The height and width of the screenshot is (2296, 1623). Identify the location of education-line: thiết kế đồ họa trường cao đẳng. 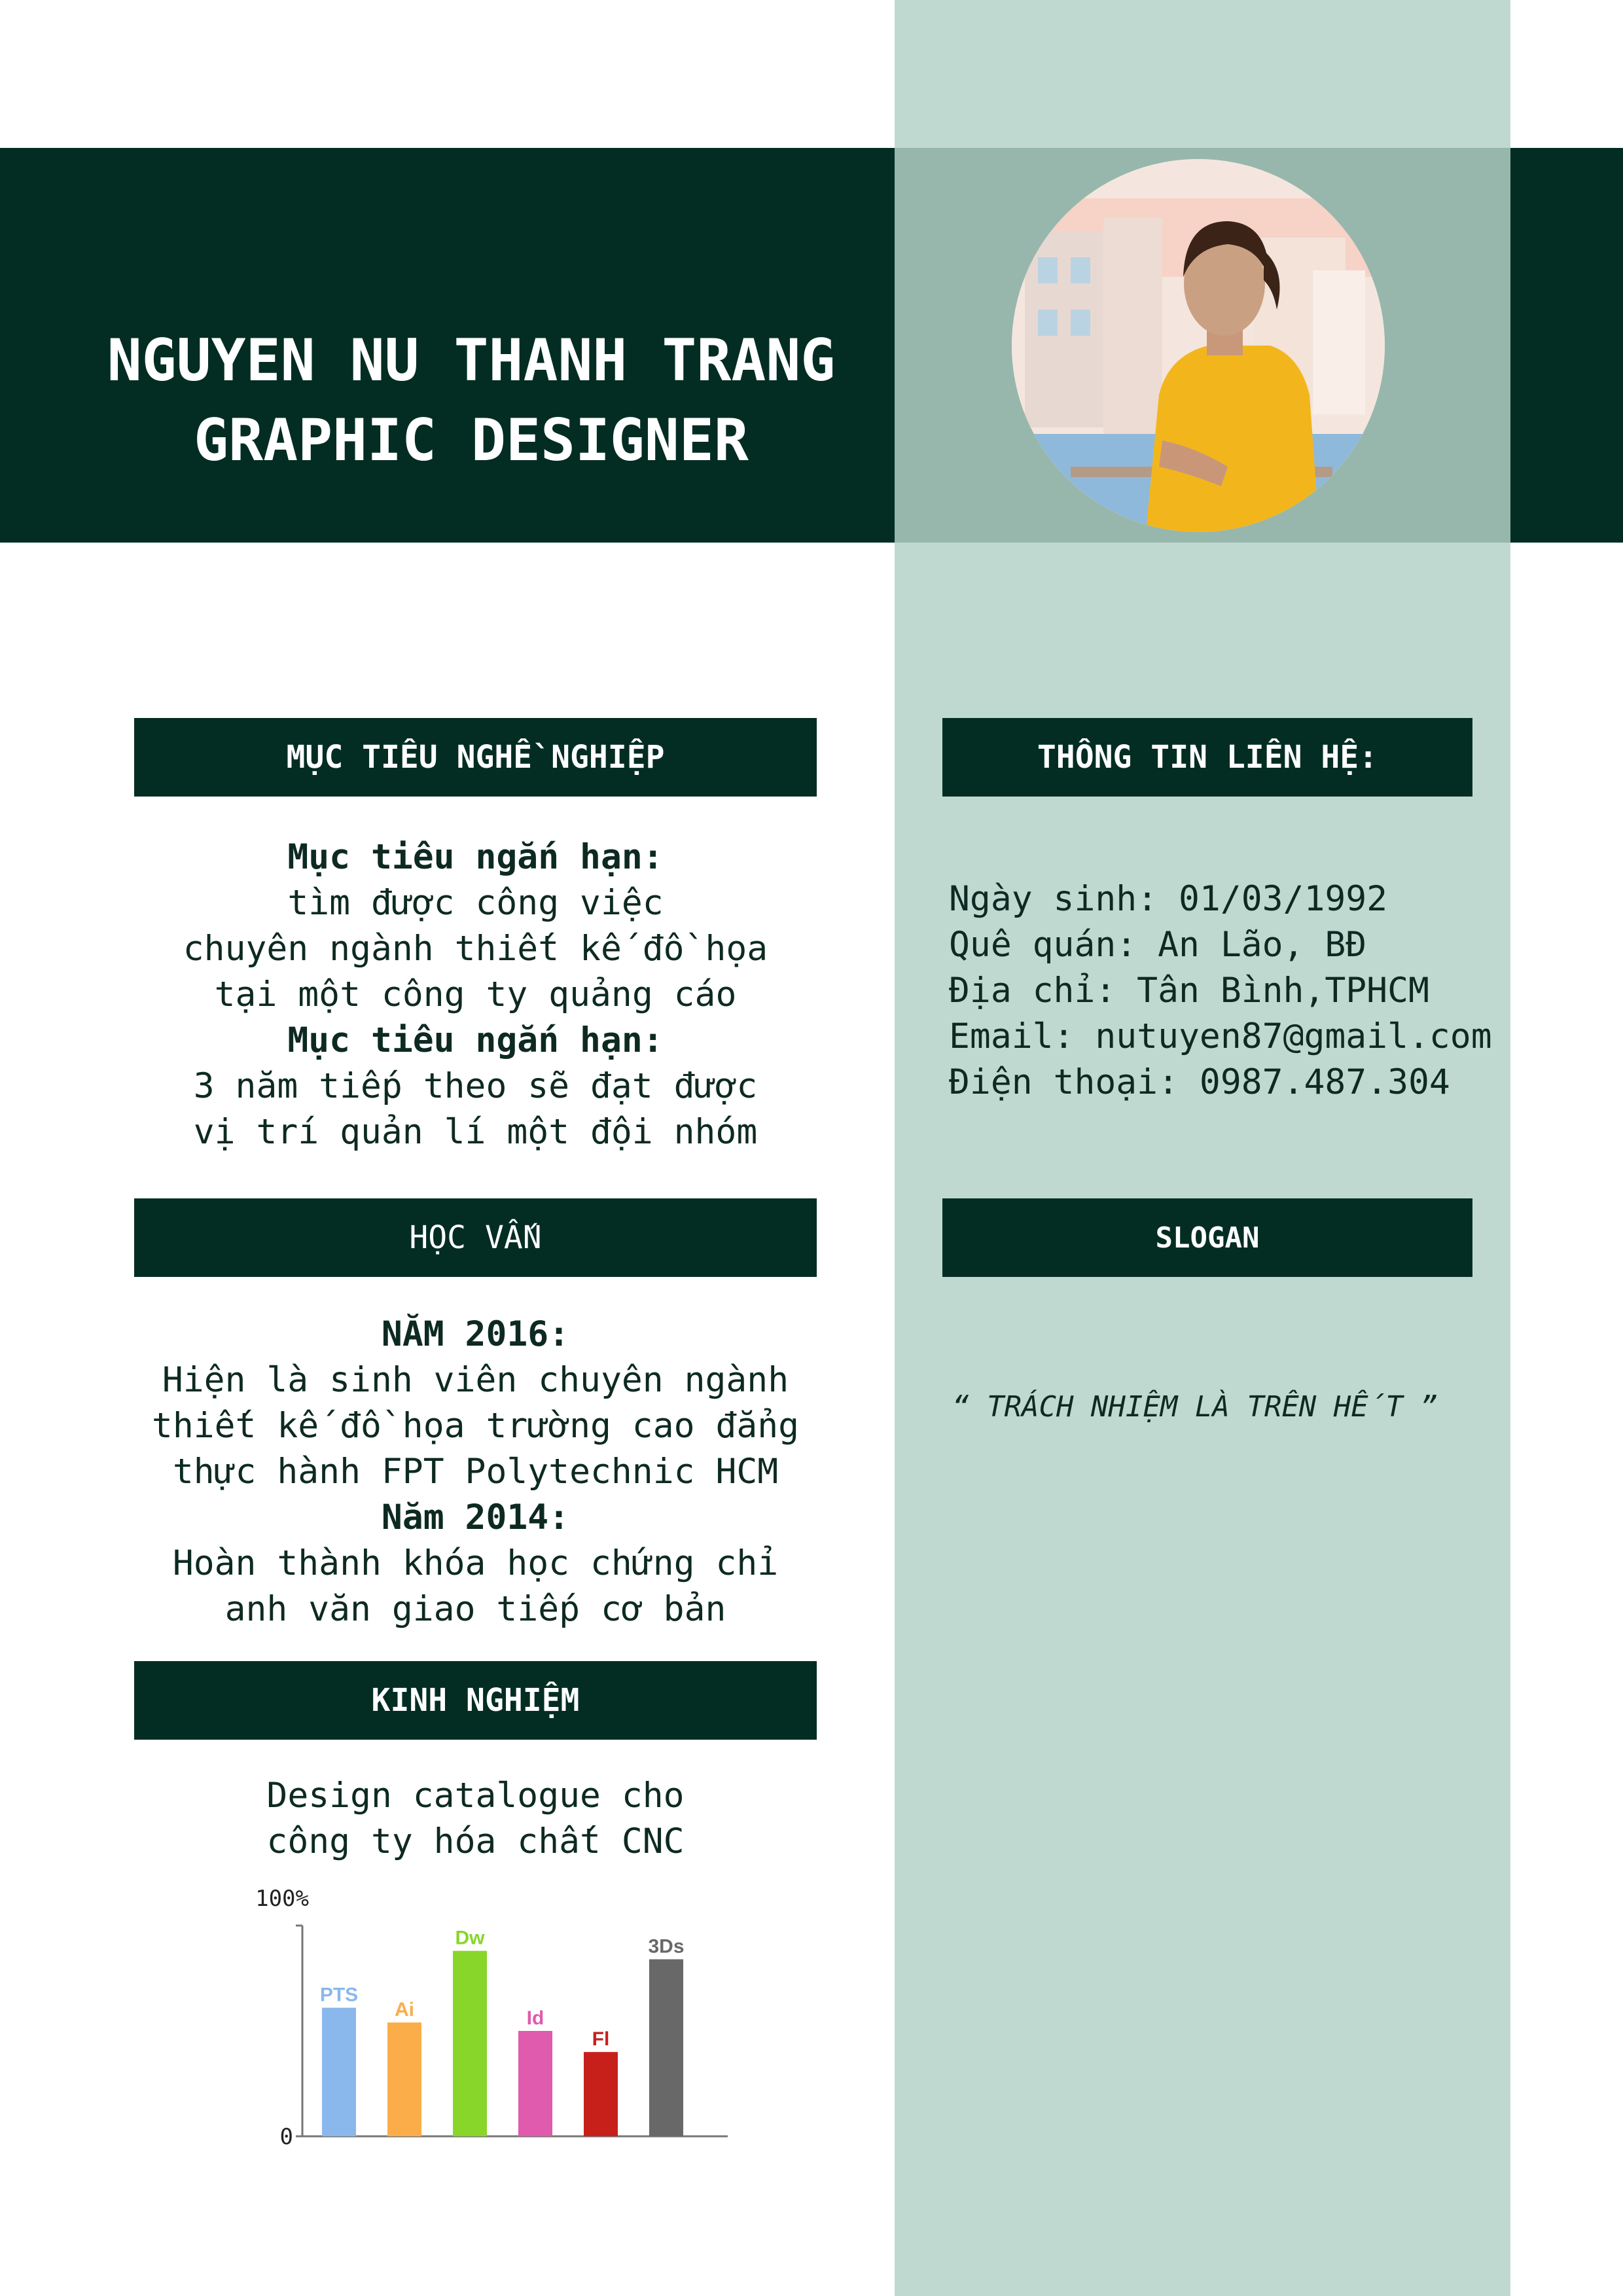
(475, 1426).